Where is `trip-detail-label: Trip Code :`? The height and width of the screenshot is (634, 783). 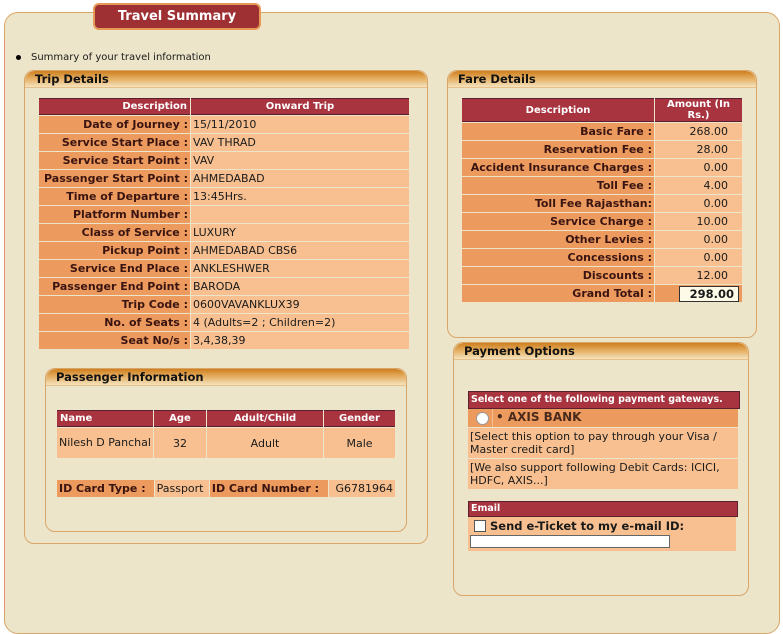
trip-detail-label: Trip Code : is located at coordinates (114, 304).